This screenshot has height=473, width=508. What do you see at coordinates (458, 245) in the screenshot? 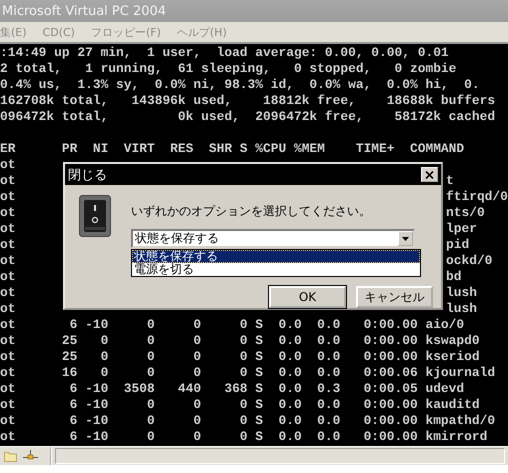
I see `terminal-text: pid` at bounding box center [458, 245].